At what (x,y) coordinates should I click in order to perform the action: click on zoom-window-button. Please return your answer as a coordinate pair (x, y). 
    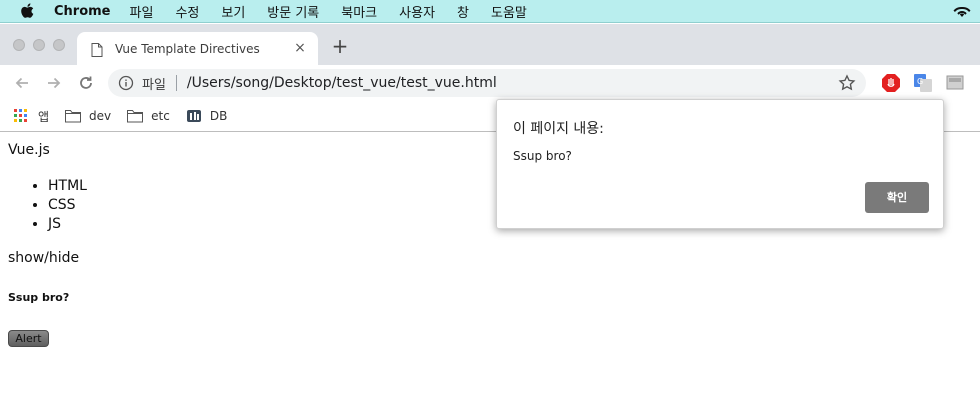
    Looking at the image, I should click on (59, 45).